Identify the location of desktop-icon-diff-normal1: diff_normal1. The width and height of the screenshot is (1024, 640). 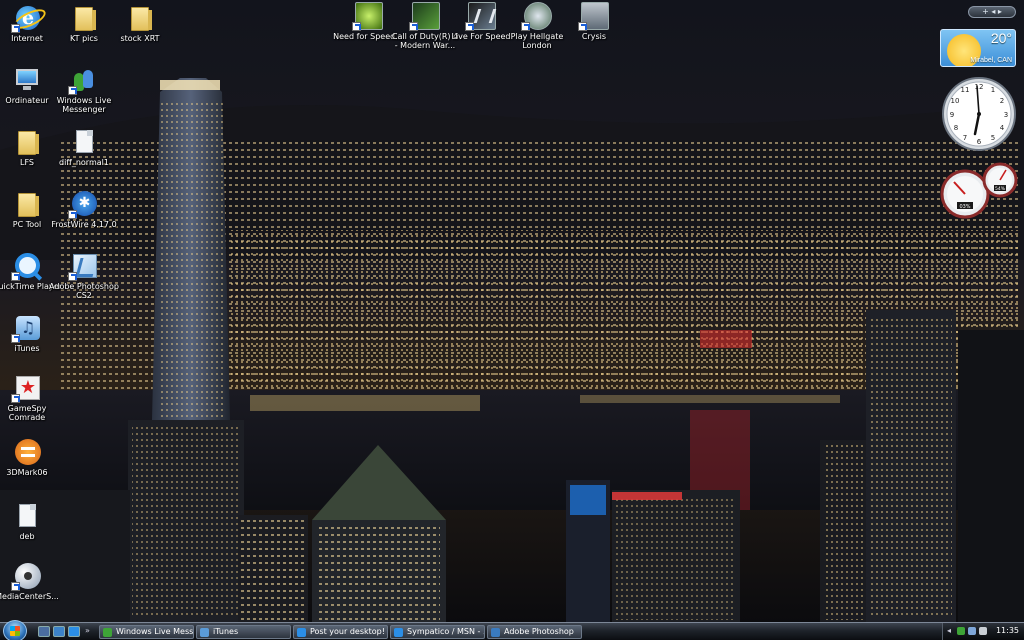
(84, 154).